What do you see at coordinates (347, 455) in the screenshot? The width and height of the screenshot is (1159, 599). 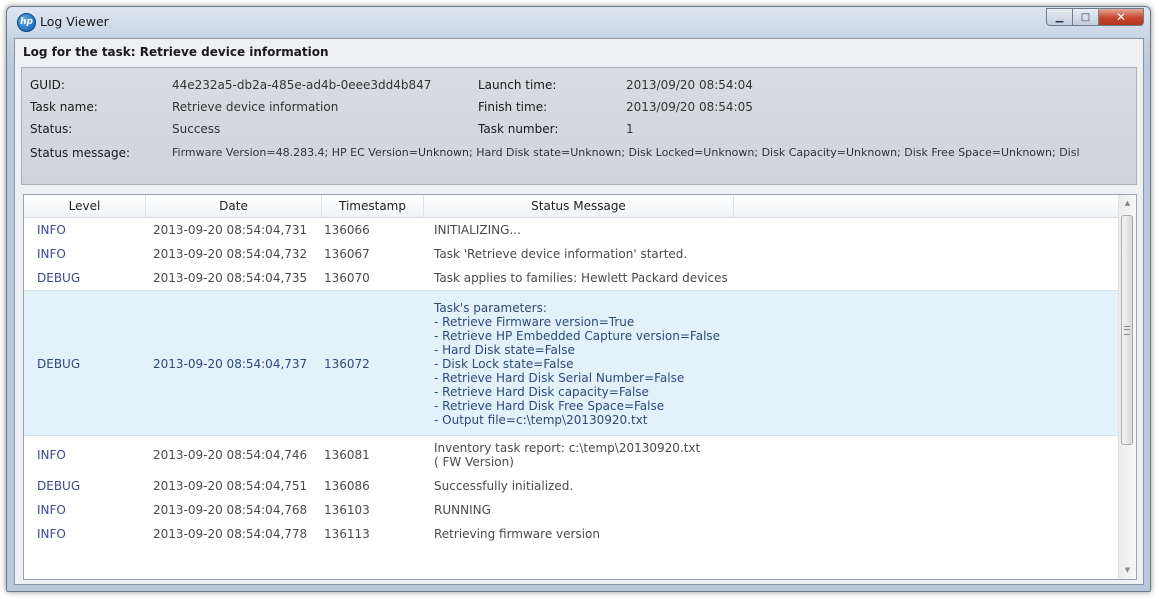 I see `cell-timestamp: 136081` at bounding box center [347, 455].